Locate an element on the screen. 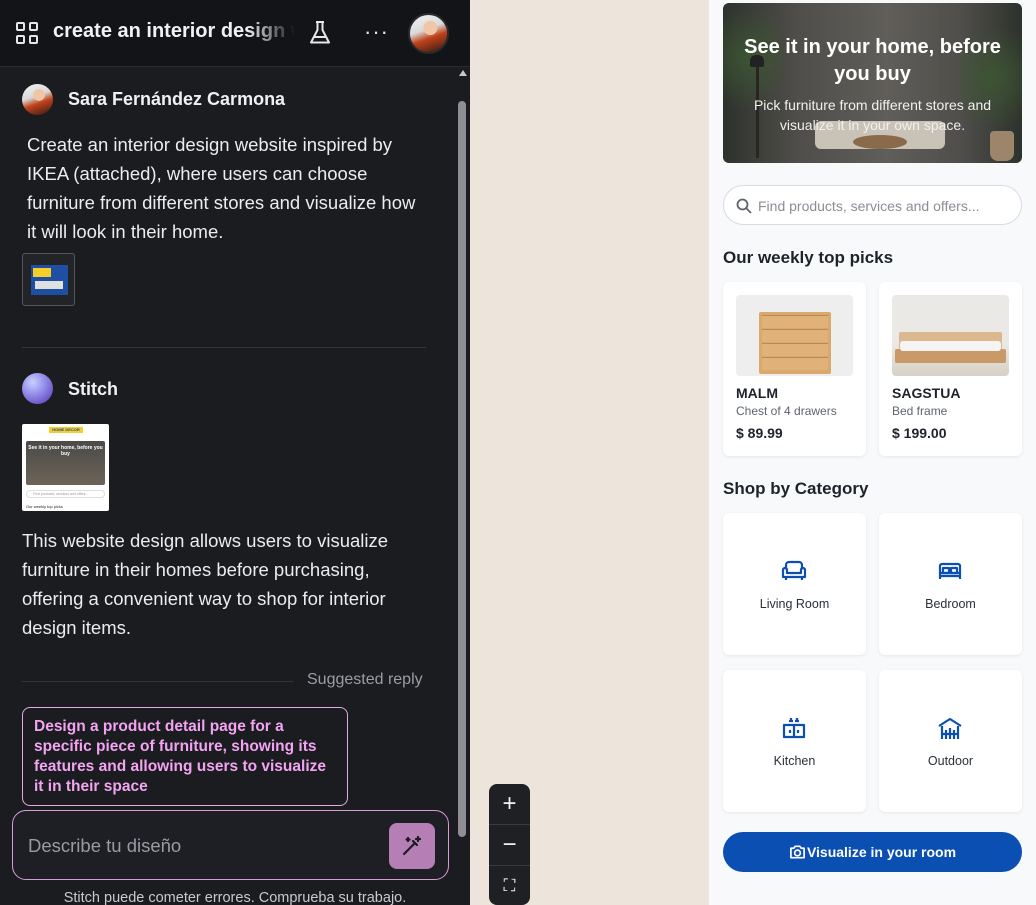 Image resolution: width=1036 pixels, height=905 pixels. flask-icon is located at coordinates (320, 33).